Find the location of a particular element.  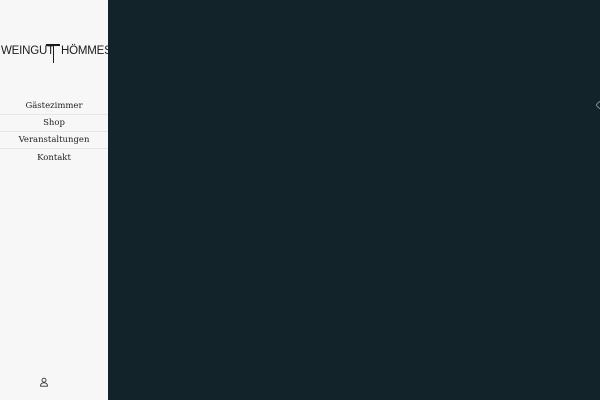

nav-item-gaestezimmer: Gästezimmer is located at coordinates (54, 106).